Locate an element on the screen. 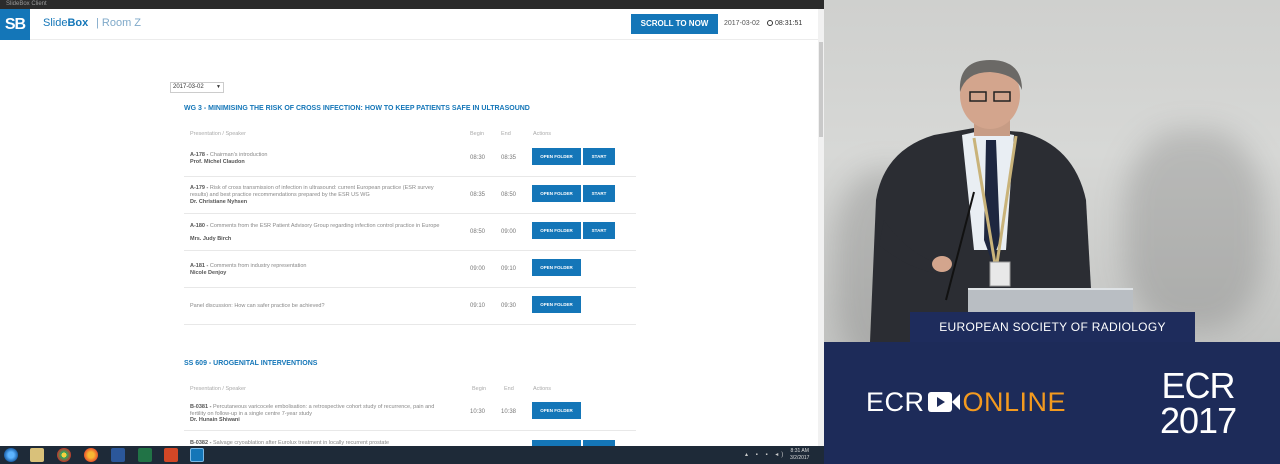 This screenshot has height=464, width=1280. year-logo-top: ECR is located at coordinates (1198, 385).